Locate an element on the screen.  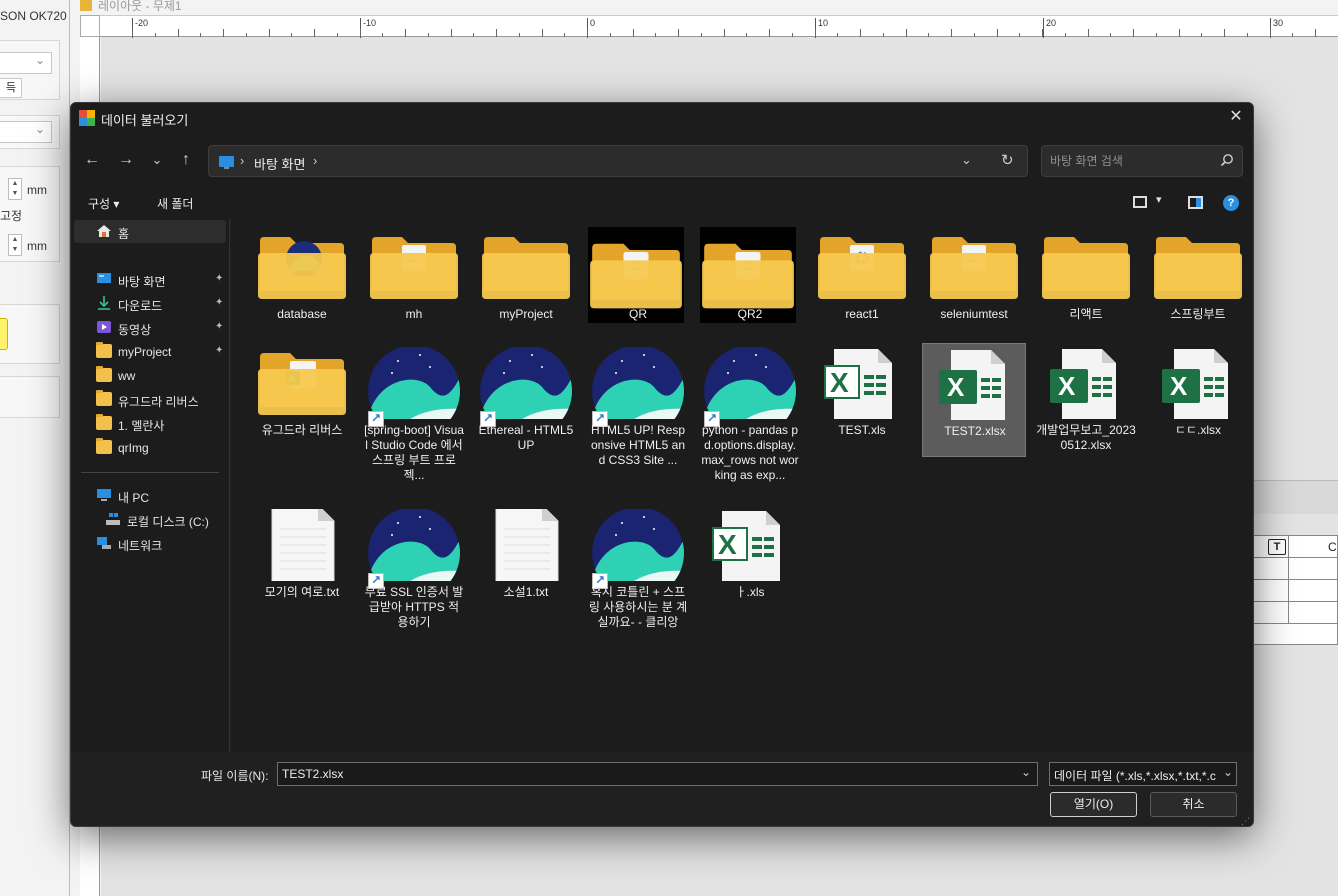
file-item: X유그드라 리버스 is located at coordinates (302, 400).